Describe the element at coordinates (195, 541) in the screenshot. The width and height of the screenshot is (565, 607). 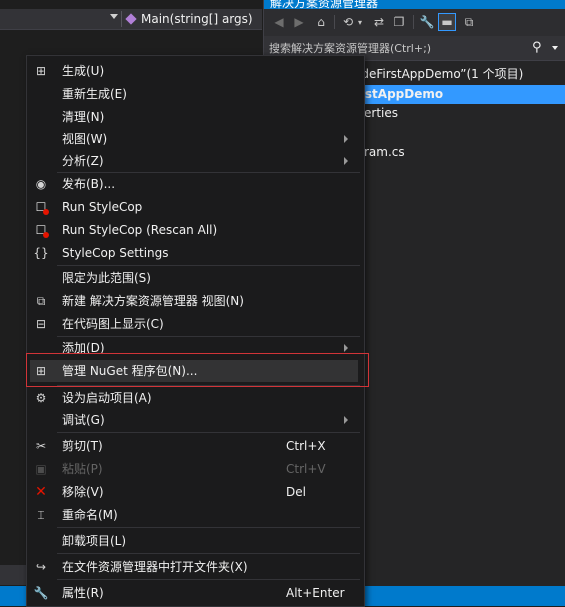
I see `menu-item-unload-project: 卸载项目(L)` at that location.